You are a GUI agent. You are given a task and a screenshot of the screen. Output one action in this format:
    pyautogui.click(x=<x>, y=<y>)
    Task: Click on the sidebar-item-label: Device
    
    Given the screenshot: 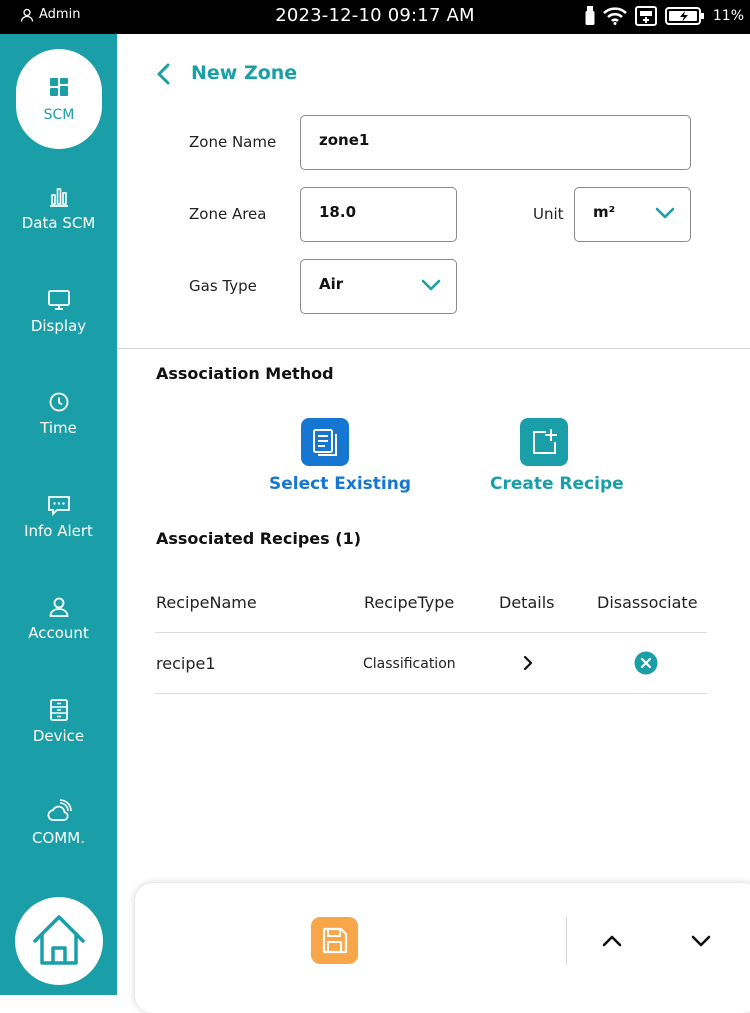 What is the action you would take?
    pyautogui.click(x=58, y=736)
    